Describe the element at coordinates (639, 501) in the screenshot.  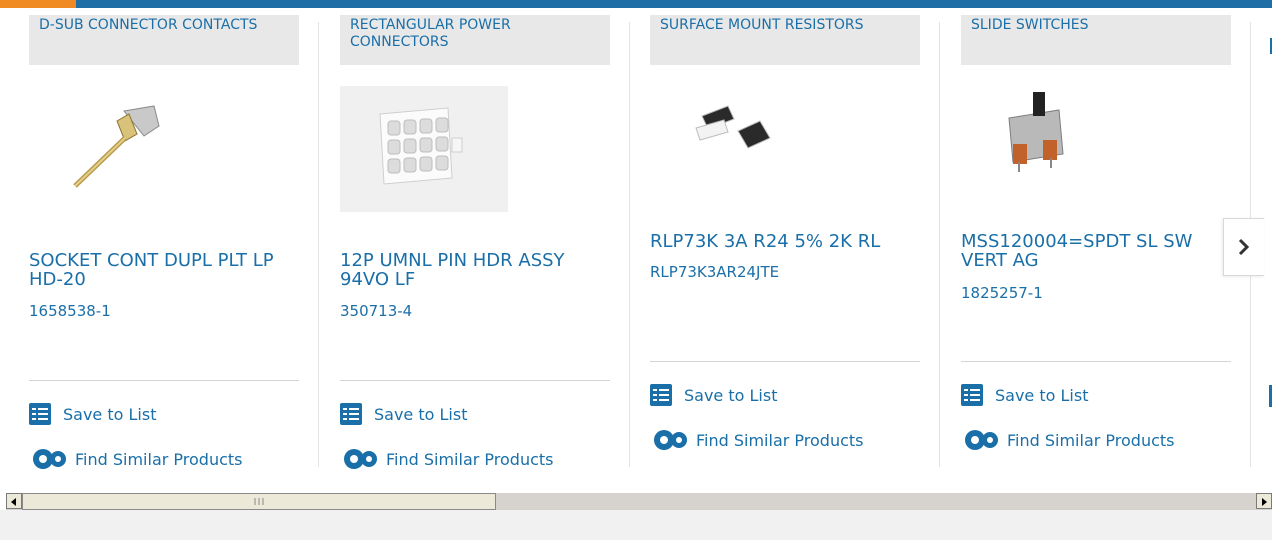
I see `horizontal-scrollbar` at that location.